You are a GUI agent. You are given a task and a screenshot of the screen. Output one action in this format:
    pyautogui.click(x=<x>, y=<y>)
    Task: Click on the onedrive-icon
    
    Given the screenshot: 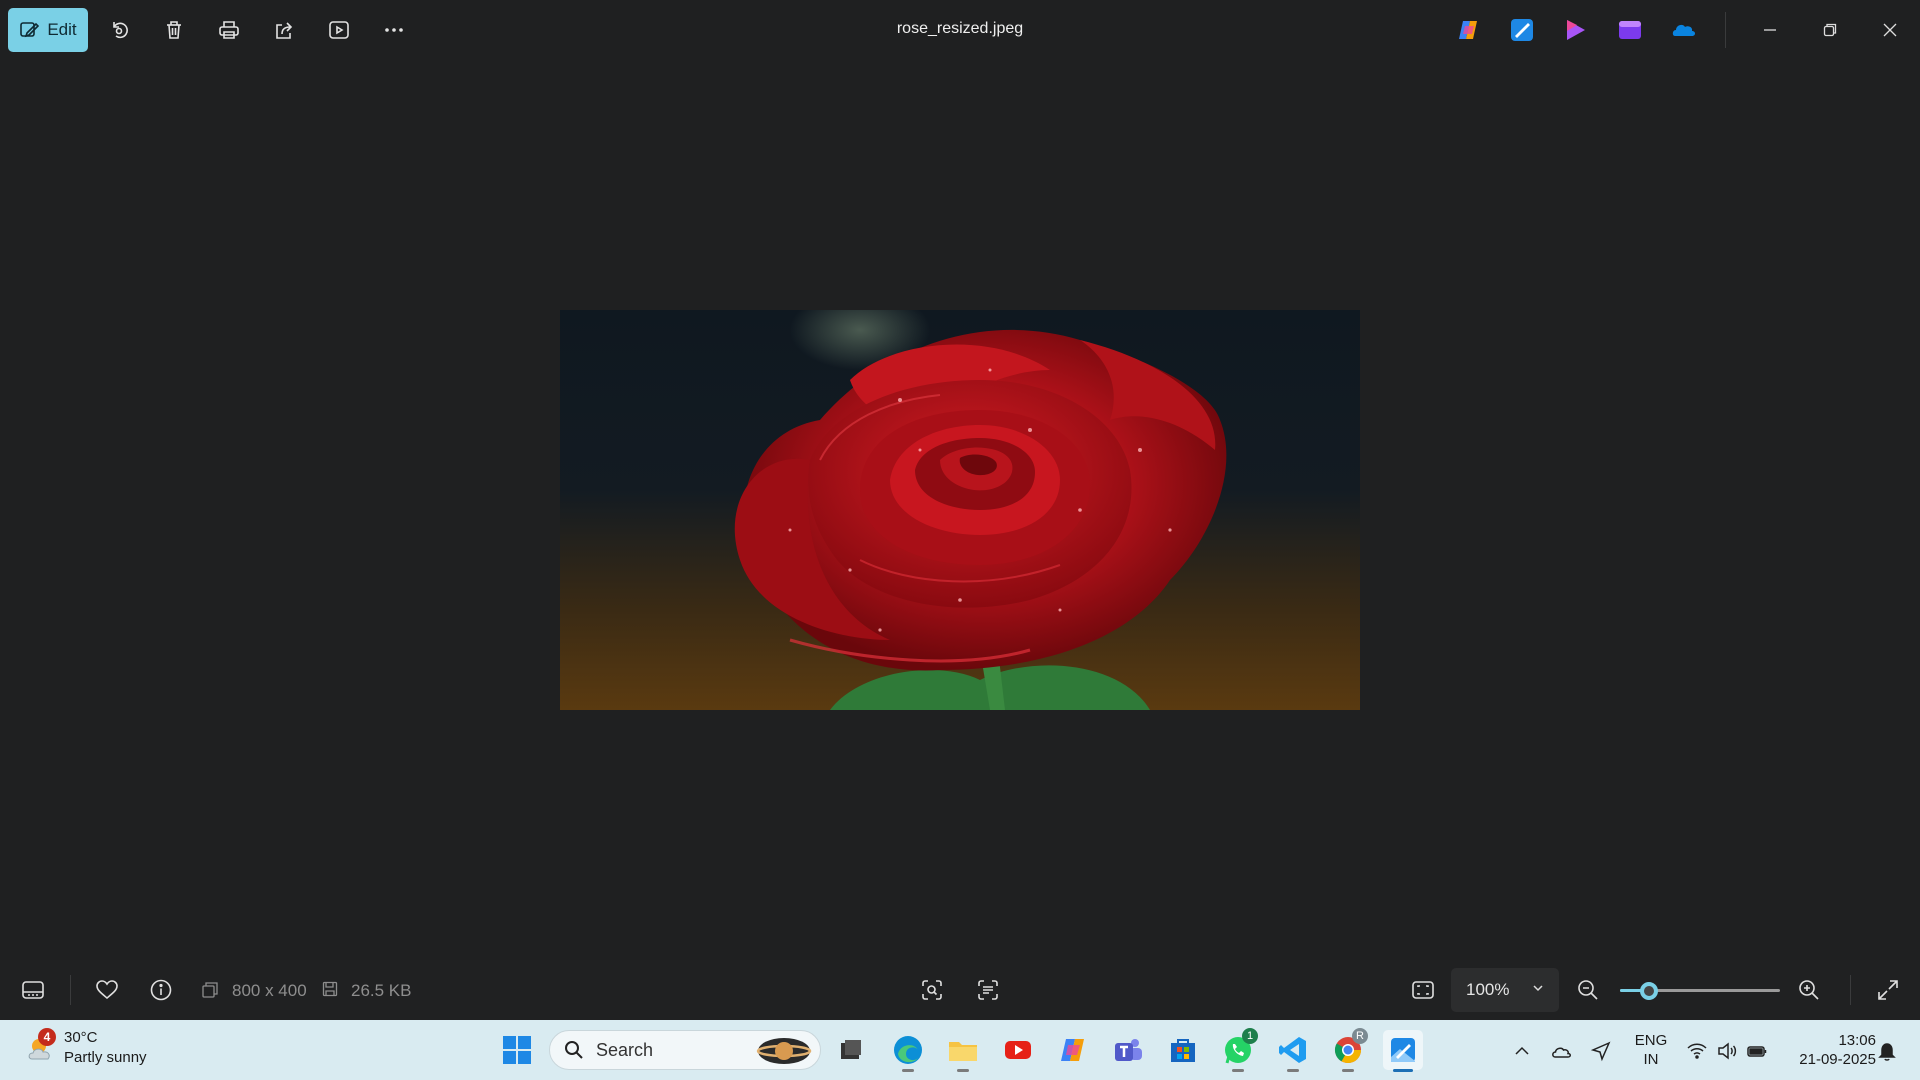 What is the action you would take?
    pyautogui.click(x=1684, y=30)
    